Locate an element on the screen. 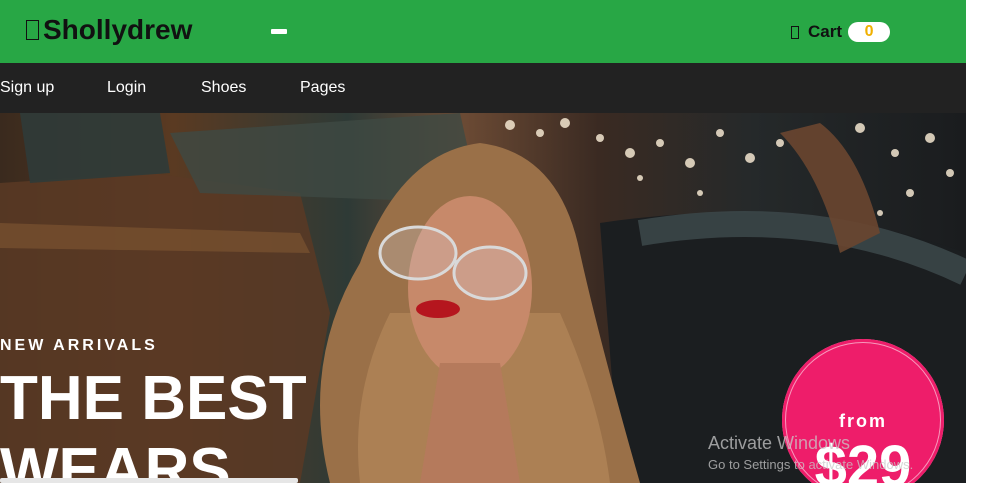  hero-eyebrow: NEW ARRIVALS is located at coordinates (79, 345).